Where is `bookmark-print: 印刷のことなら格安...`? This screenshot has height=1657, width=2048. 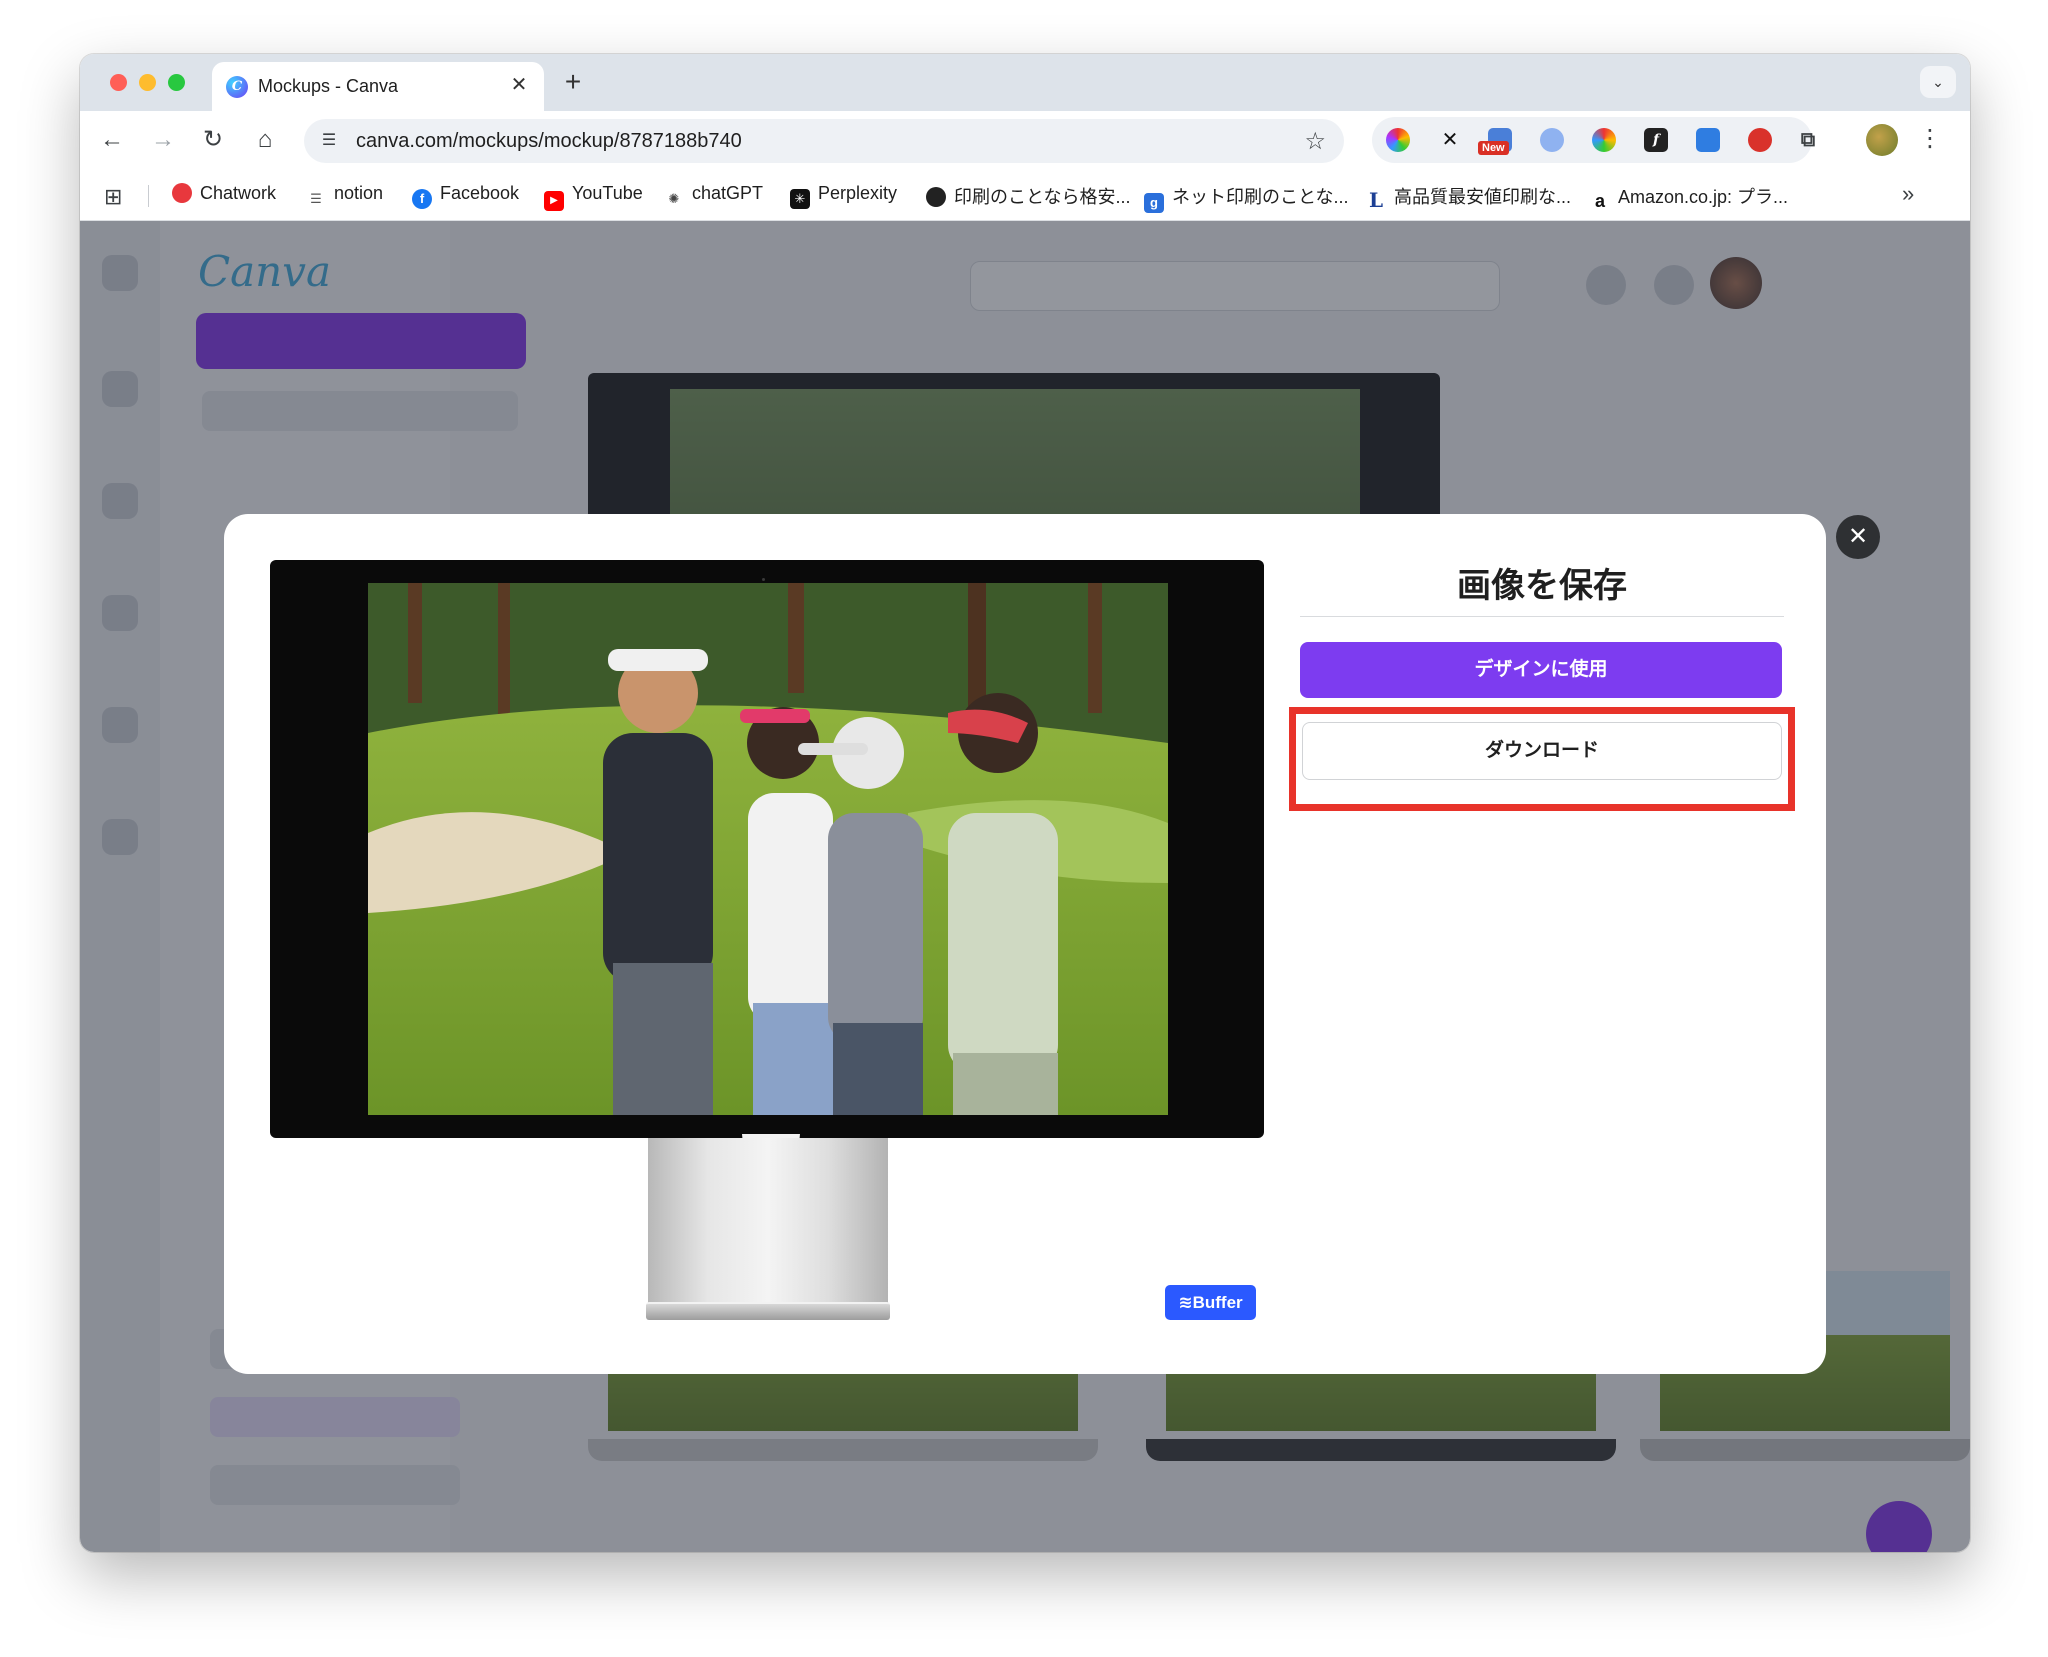
bookmark-print: 印刷のことなら格安... is located at coordinates (1028, 195).